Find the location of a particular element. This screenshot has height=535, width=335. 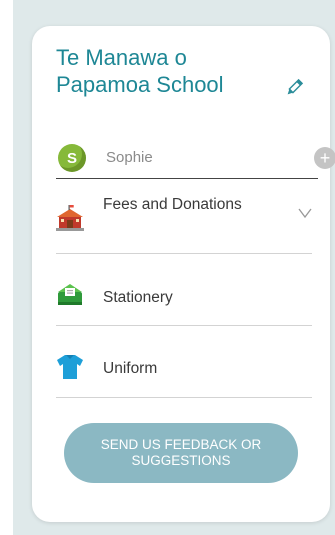

menu-item-label: Fees and Donations is located at coordinates (172, 204).